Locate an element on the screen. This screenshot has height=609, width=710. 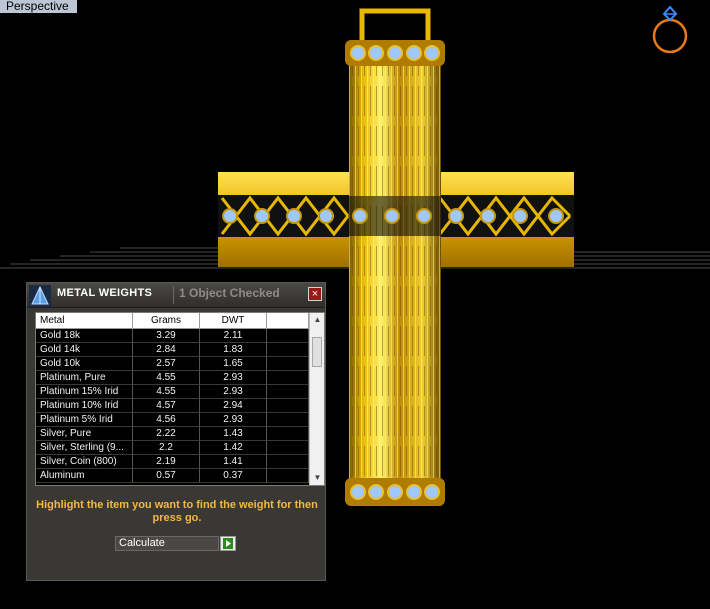
metal-cell: Gold 18k is located at coordinates (84, 336).